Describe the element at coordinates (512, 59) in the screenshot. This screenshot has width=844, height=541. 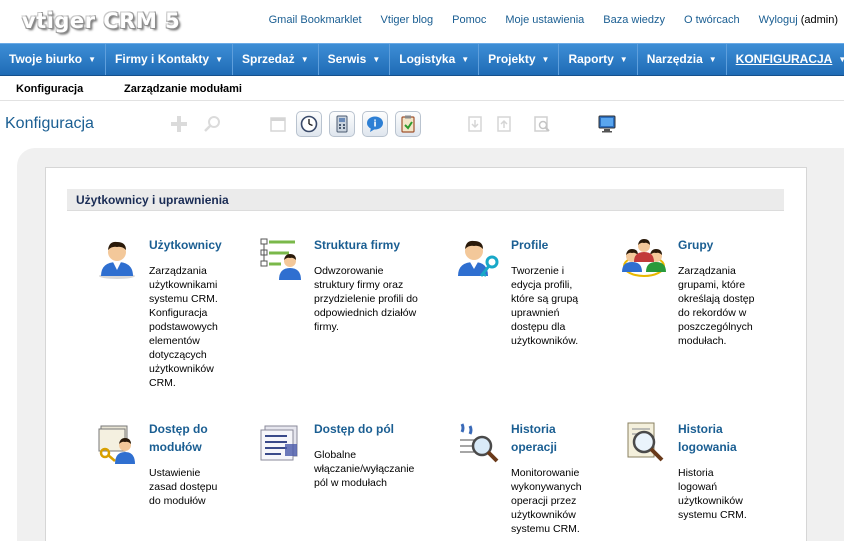
I see `nav-label: Projekty` at that location.